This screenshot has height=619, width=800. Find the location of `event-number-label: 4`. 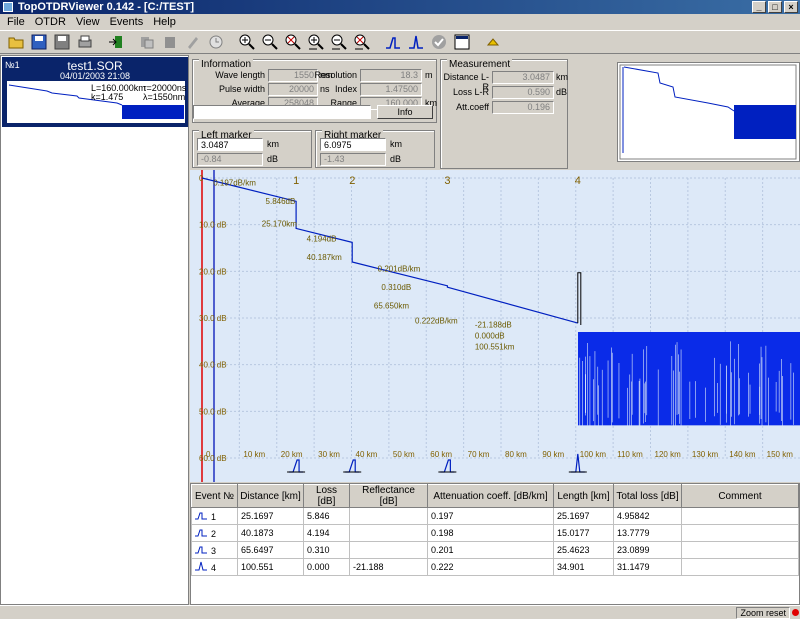

event-number-label: 4 is located at coordinates (578, 181).